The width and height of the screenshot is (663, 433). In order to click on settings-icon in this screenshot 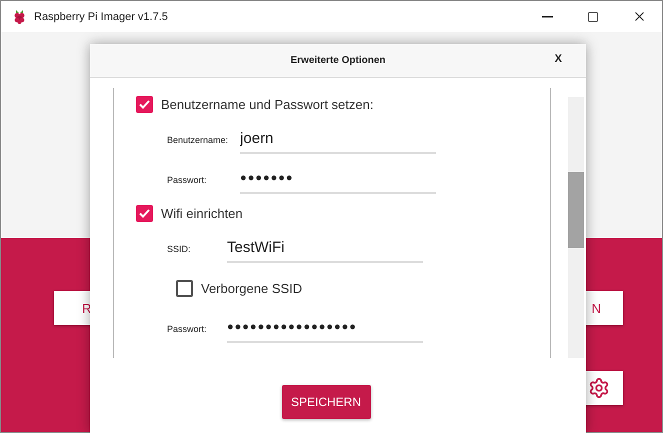, I will do `click(599, 388)`.